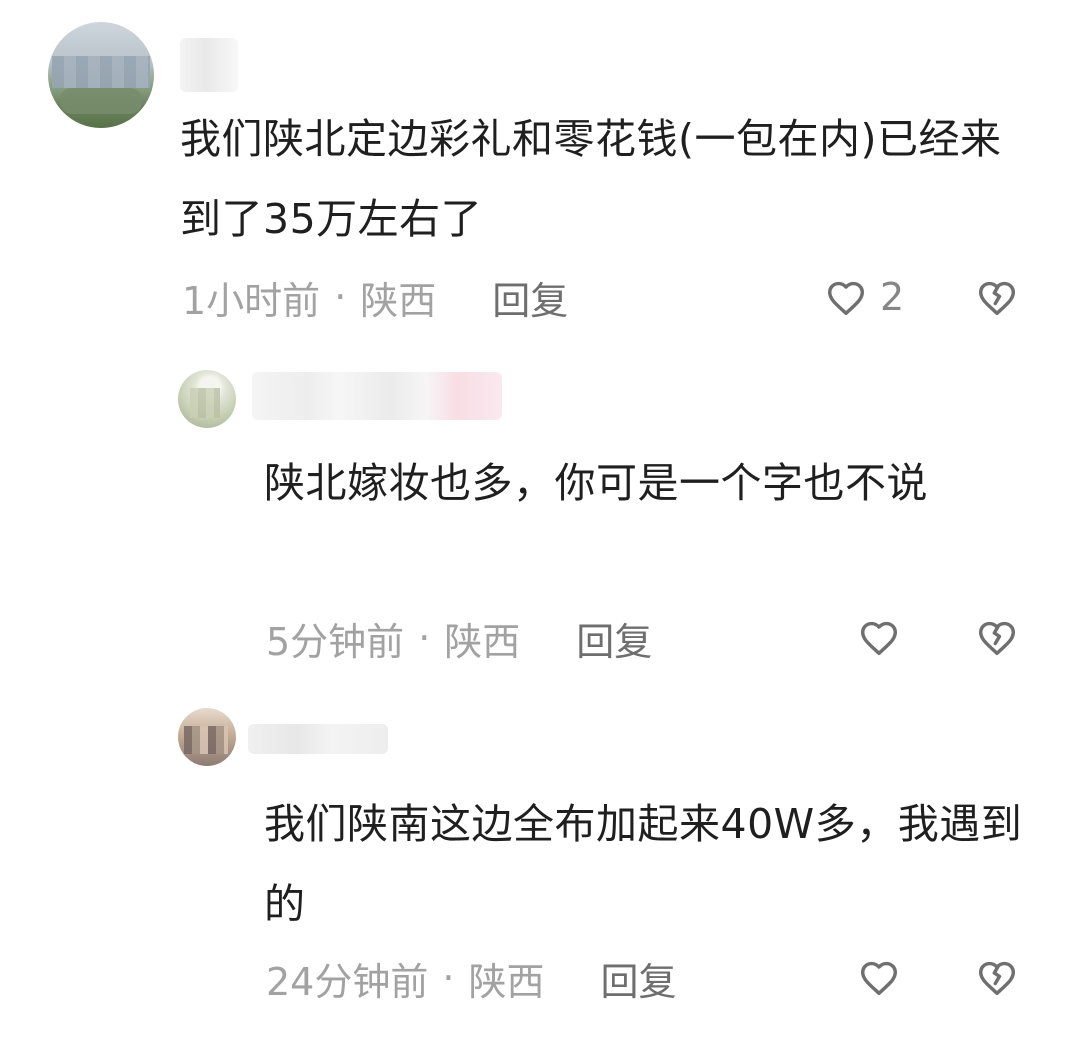  I want to click on comment-meta: 24分钟前 · 陕西 回复, so click(471, 978).